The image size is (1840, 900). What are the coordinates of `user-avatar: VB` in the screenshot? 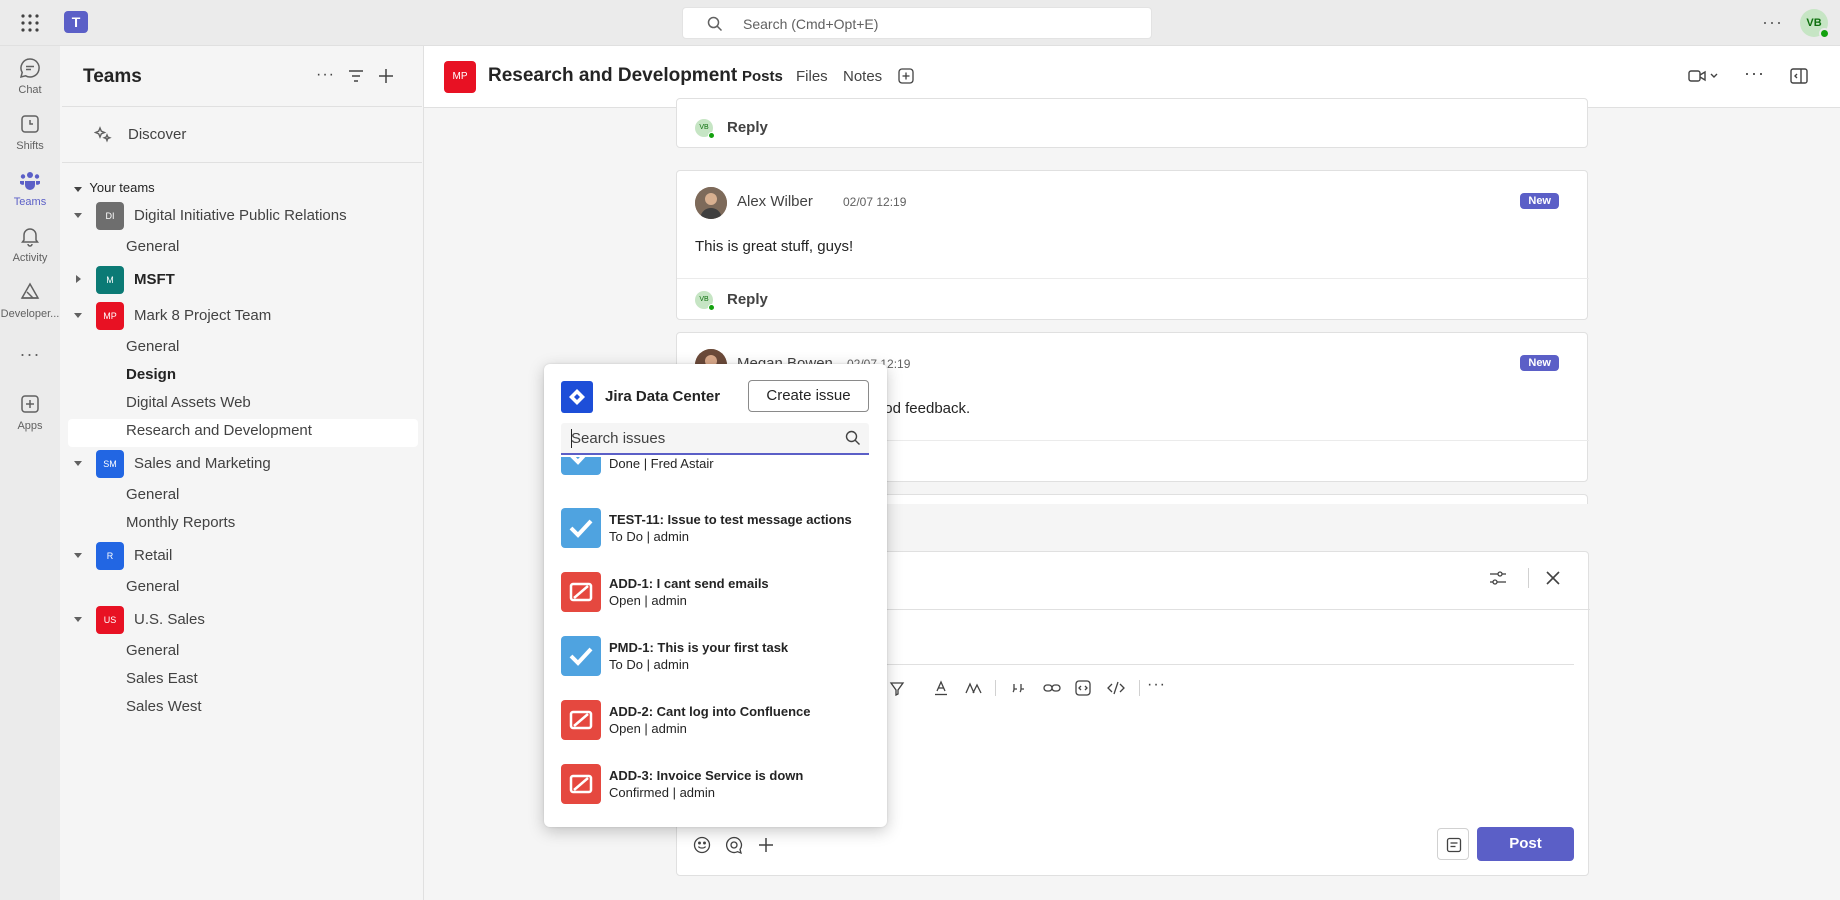 It's located at (1815, 24).